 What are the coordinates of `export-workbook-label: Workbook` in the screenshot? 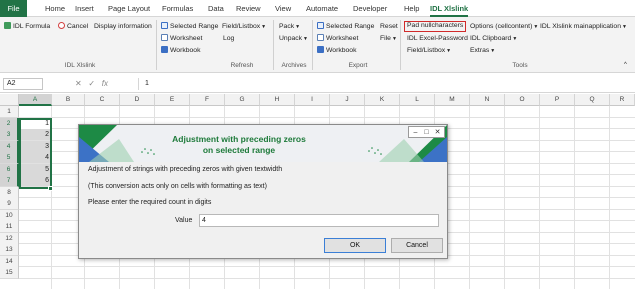 It's located at (341, 50).